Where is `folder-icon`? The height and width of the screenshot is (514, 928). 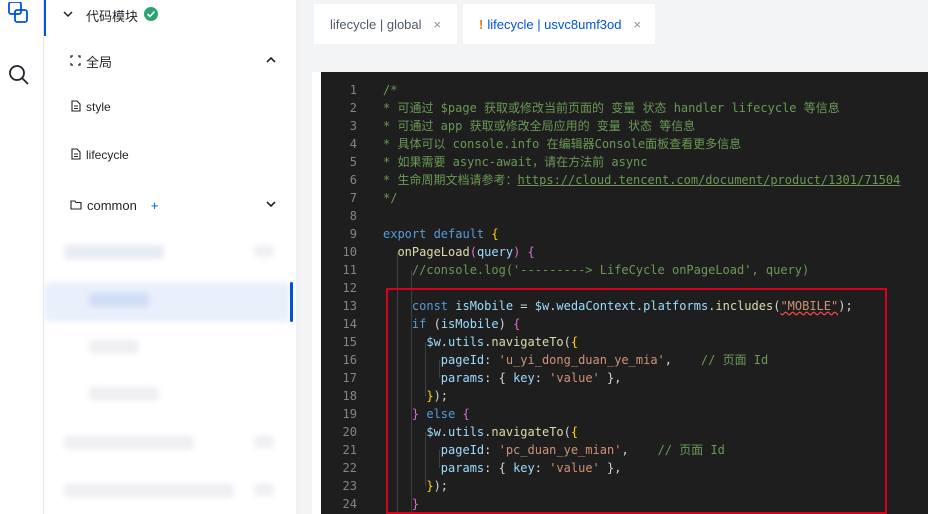
folder-icon is located at coordinates (76, 205).